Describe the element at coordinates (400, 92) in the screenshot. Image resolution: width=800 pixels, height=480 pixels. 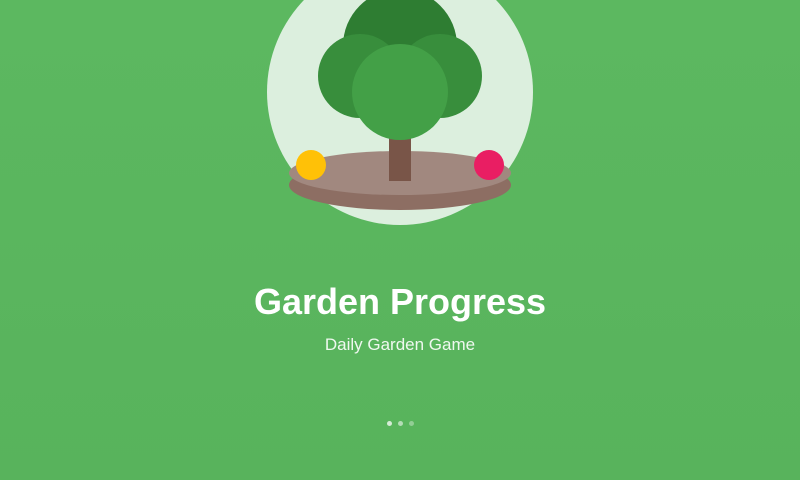
I see `canopy-front` at that location.